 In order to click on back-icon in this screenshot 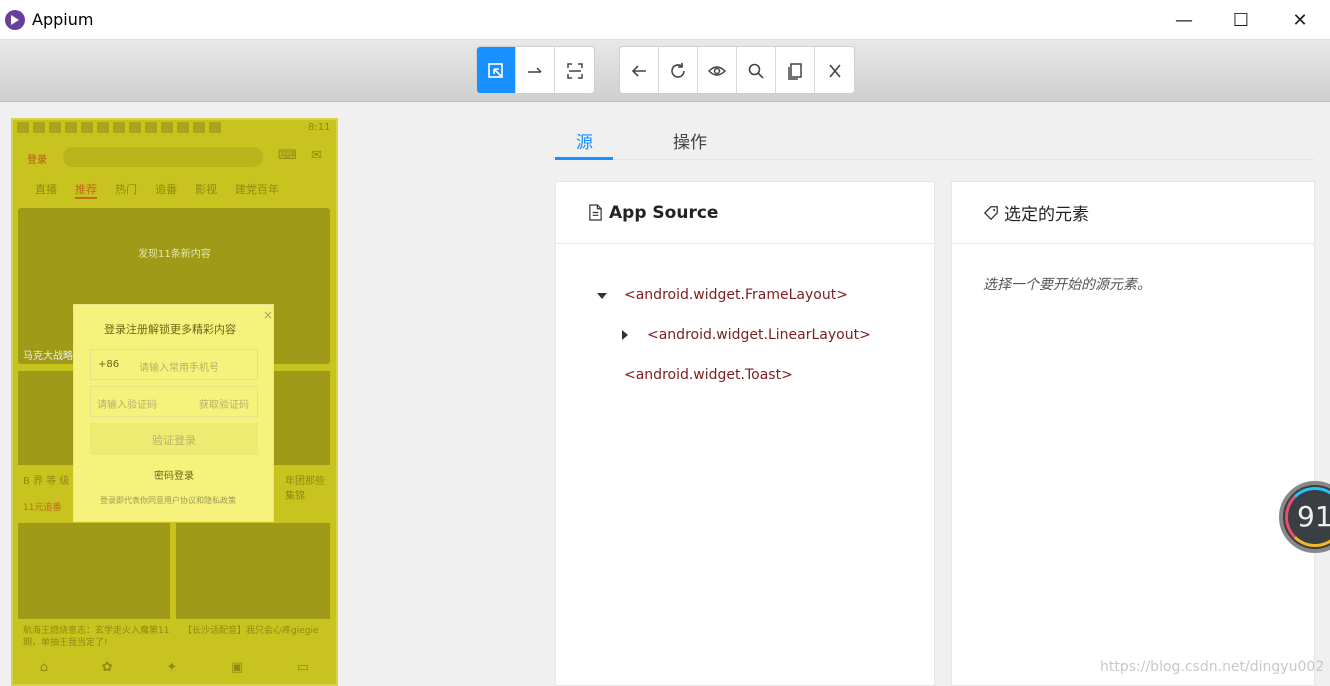, I will do `click(638, 71)`.